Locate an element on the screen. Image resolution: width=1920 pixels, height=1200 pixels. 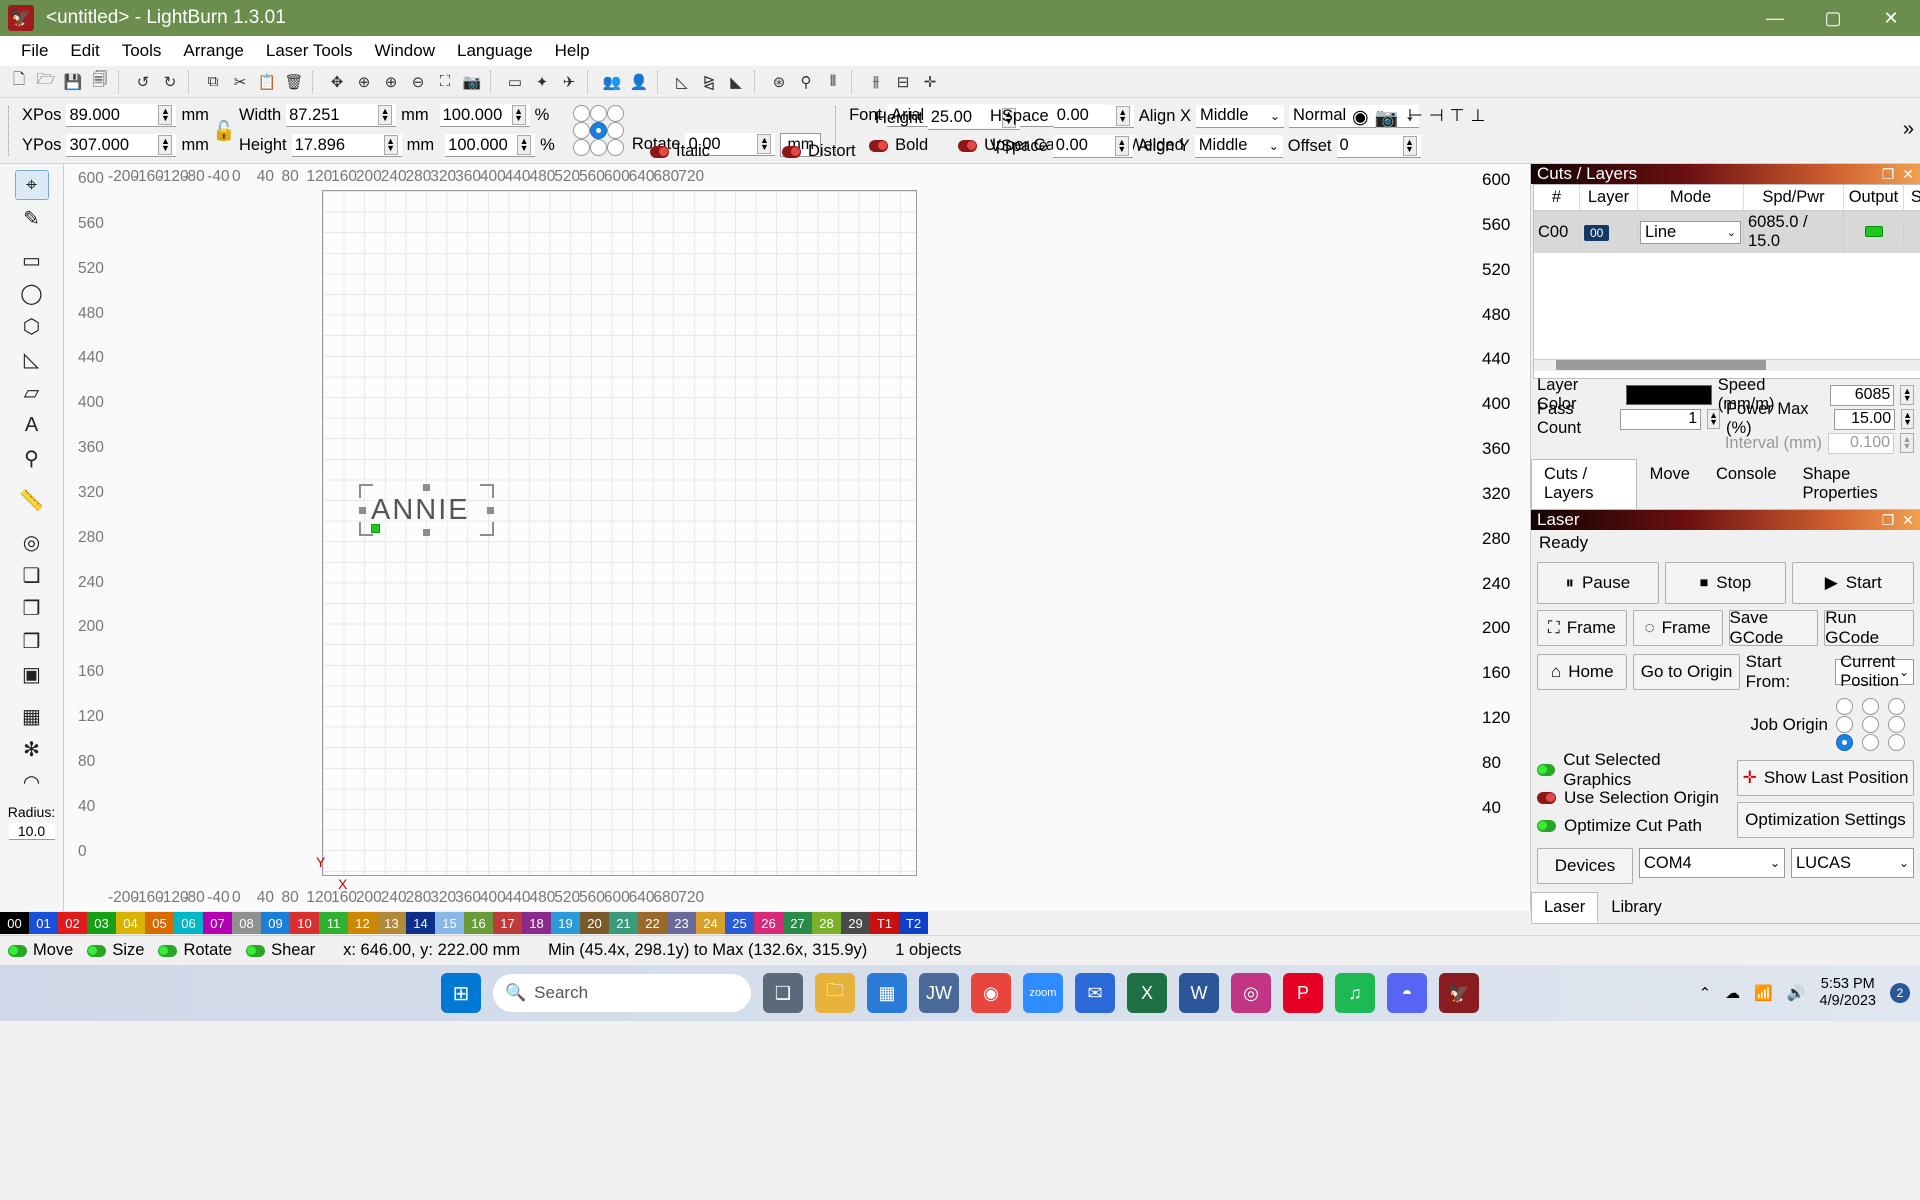
status-shear: Shear is located at coordinates (280, 950).